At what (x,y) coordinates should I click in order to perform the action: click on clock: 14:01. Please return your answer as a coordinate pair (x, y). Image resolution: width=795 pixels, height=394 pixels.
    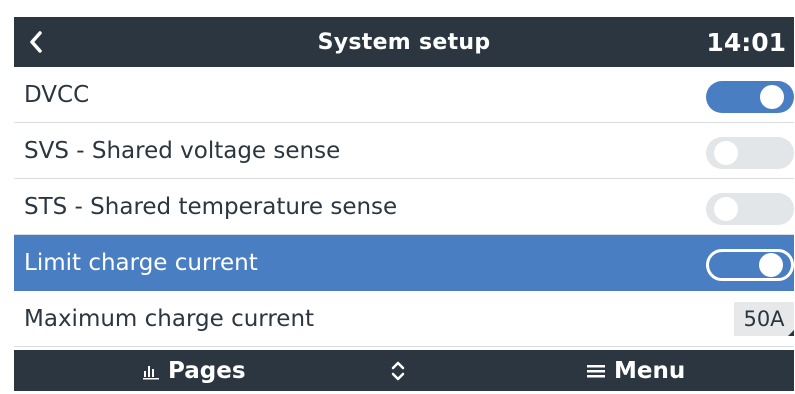
    Looking at the image, I should click on (746, 42).